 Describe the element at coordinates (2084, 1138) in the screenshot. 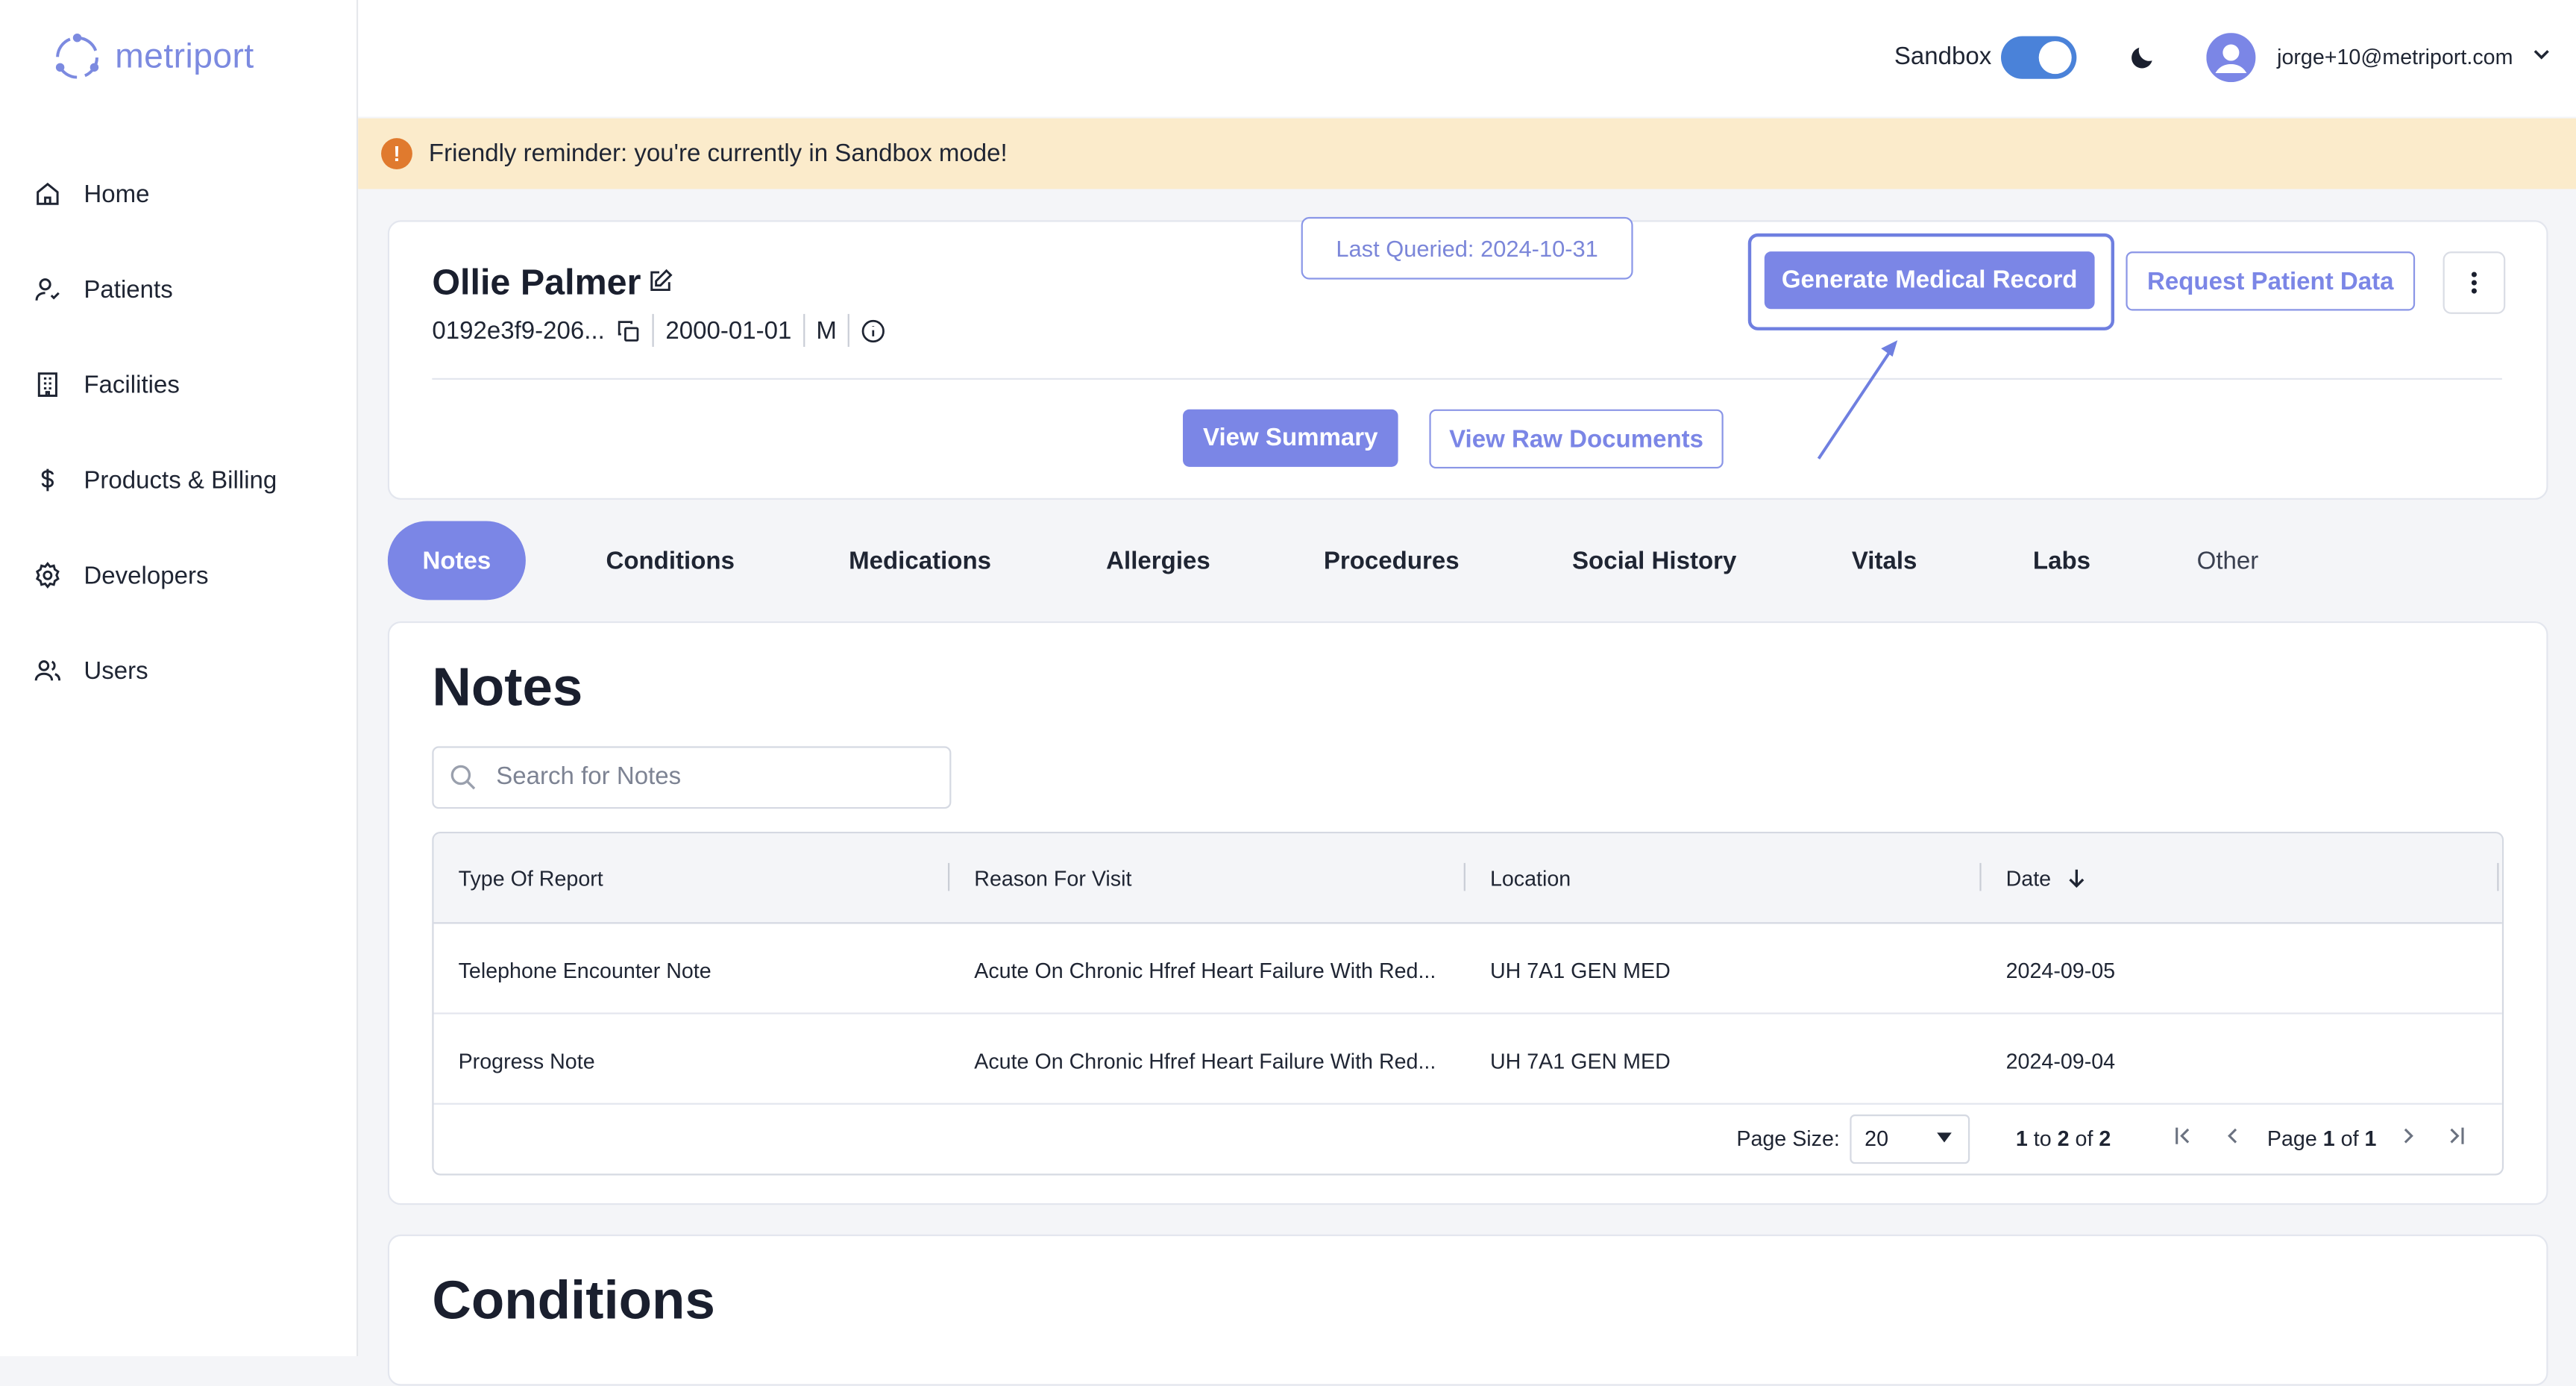

I see `range-of-word: of` at that location.